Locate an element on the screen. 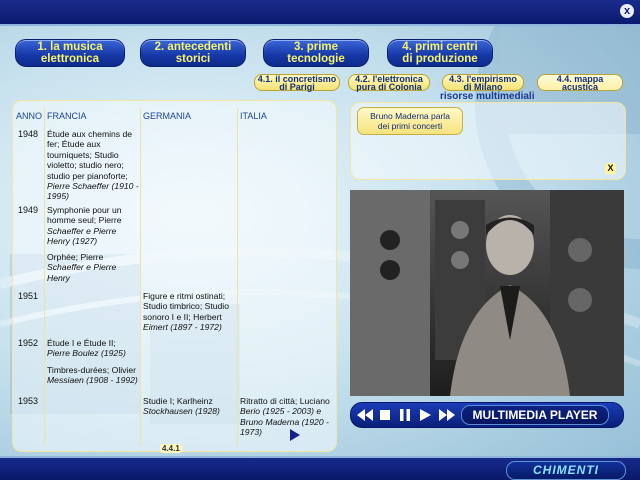 The height and width of the screenshot is (480, 640). entry-line: Henry (1927) is located at coordinates (72, 241).